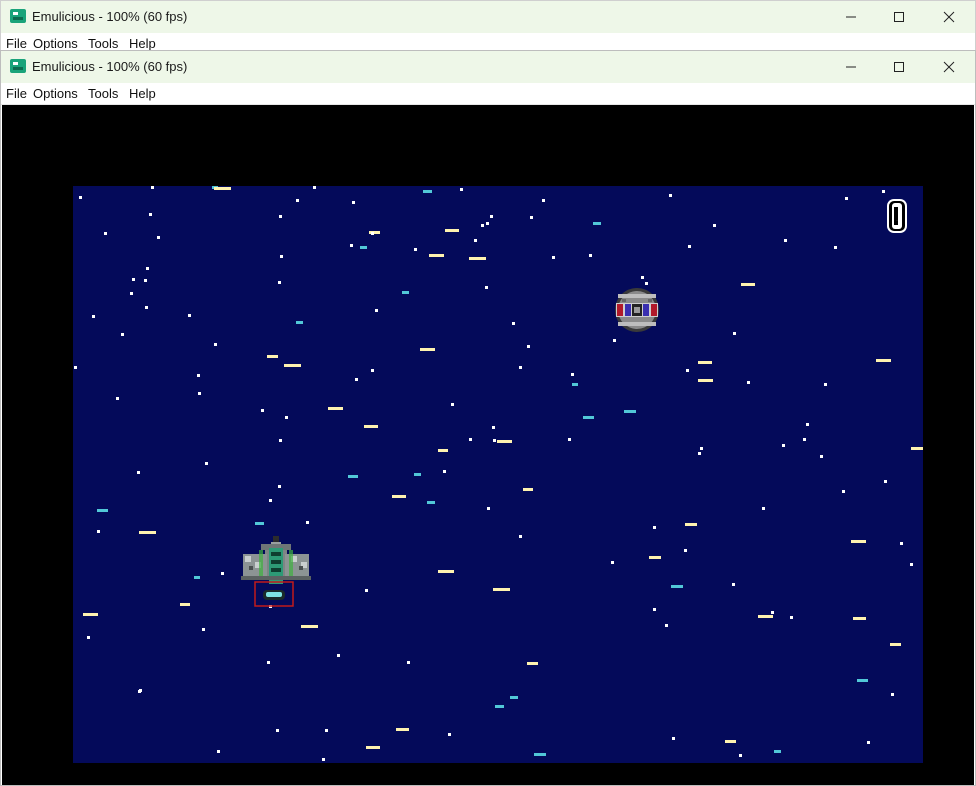  I want to click on window-title: Emulicious - 100% (60 fps), so click(110, 66).